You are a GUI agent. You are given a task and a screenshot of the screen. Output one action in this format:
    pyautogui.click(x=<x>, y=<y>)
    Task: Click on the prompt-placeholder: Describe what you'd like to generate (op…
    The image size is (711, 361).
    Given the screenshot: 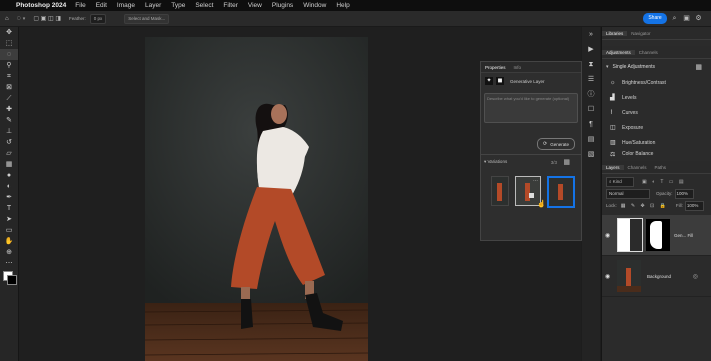 What is the action you would take?
    pyautogui.click(x=528, y=98)
    